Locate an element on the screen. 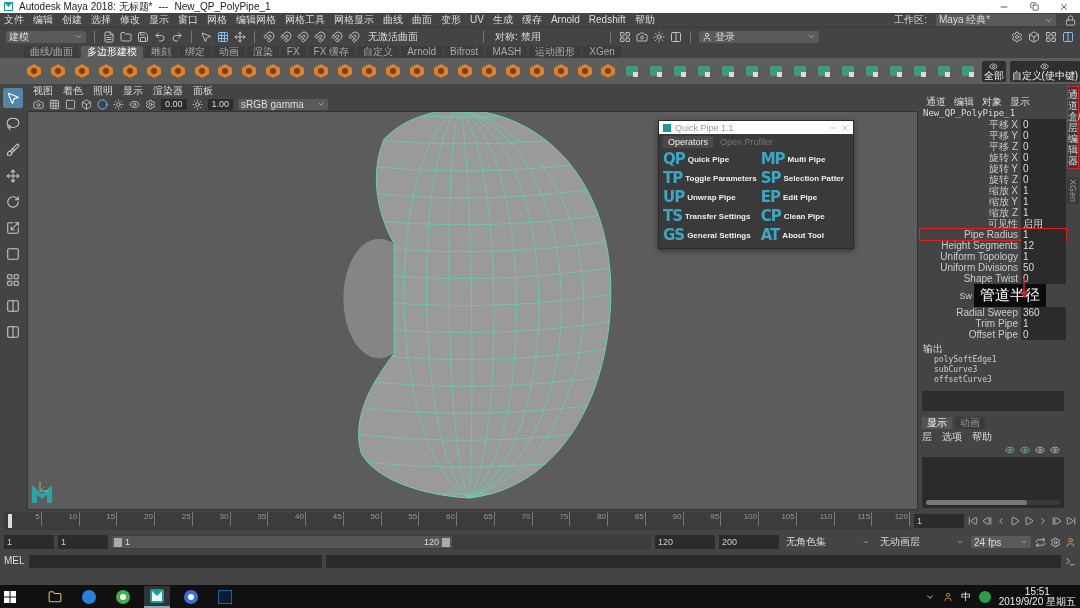 The image size is (1080, 608). shelf-tab: 自定义 is located at coordinates (378, 52).